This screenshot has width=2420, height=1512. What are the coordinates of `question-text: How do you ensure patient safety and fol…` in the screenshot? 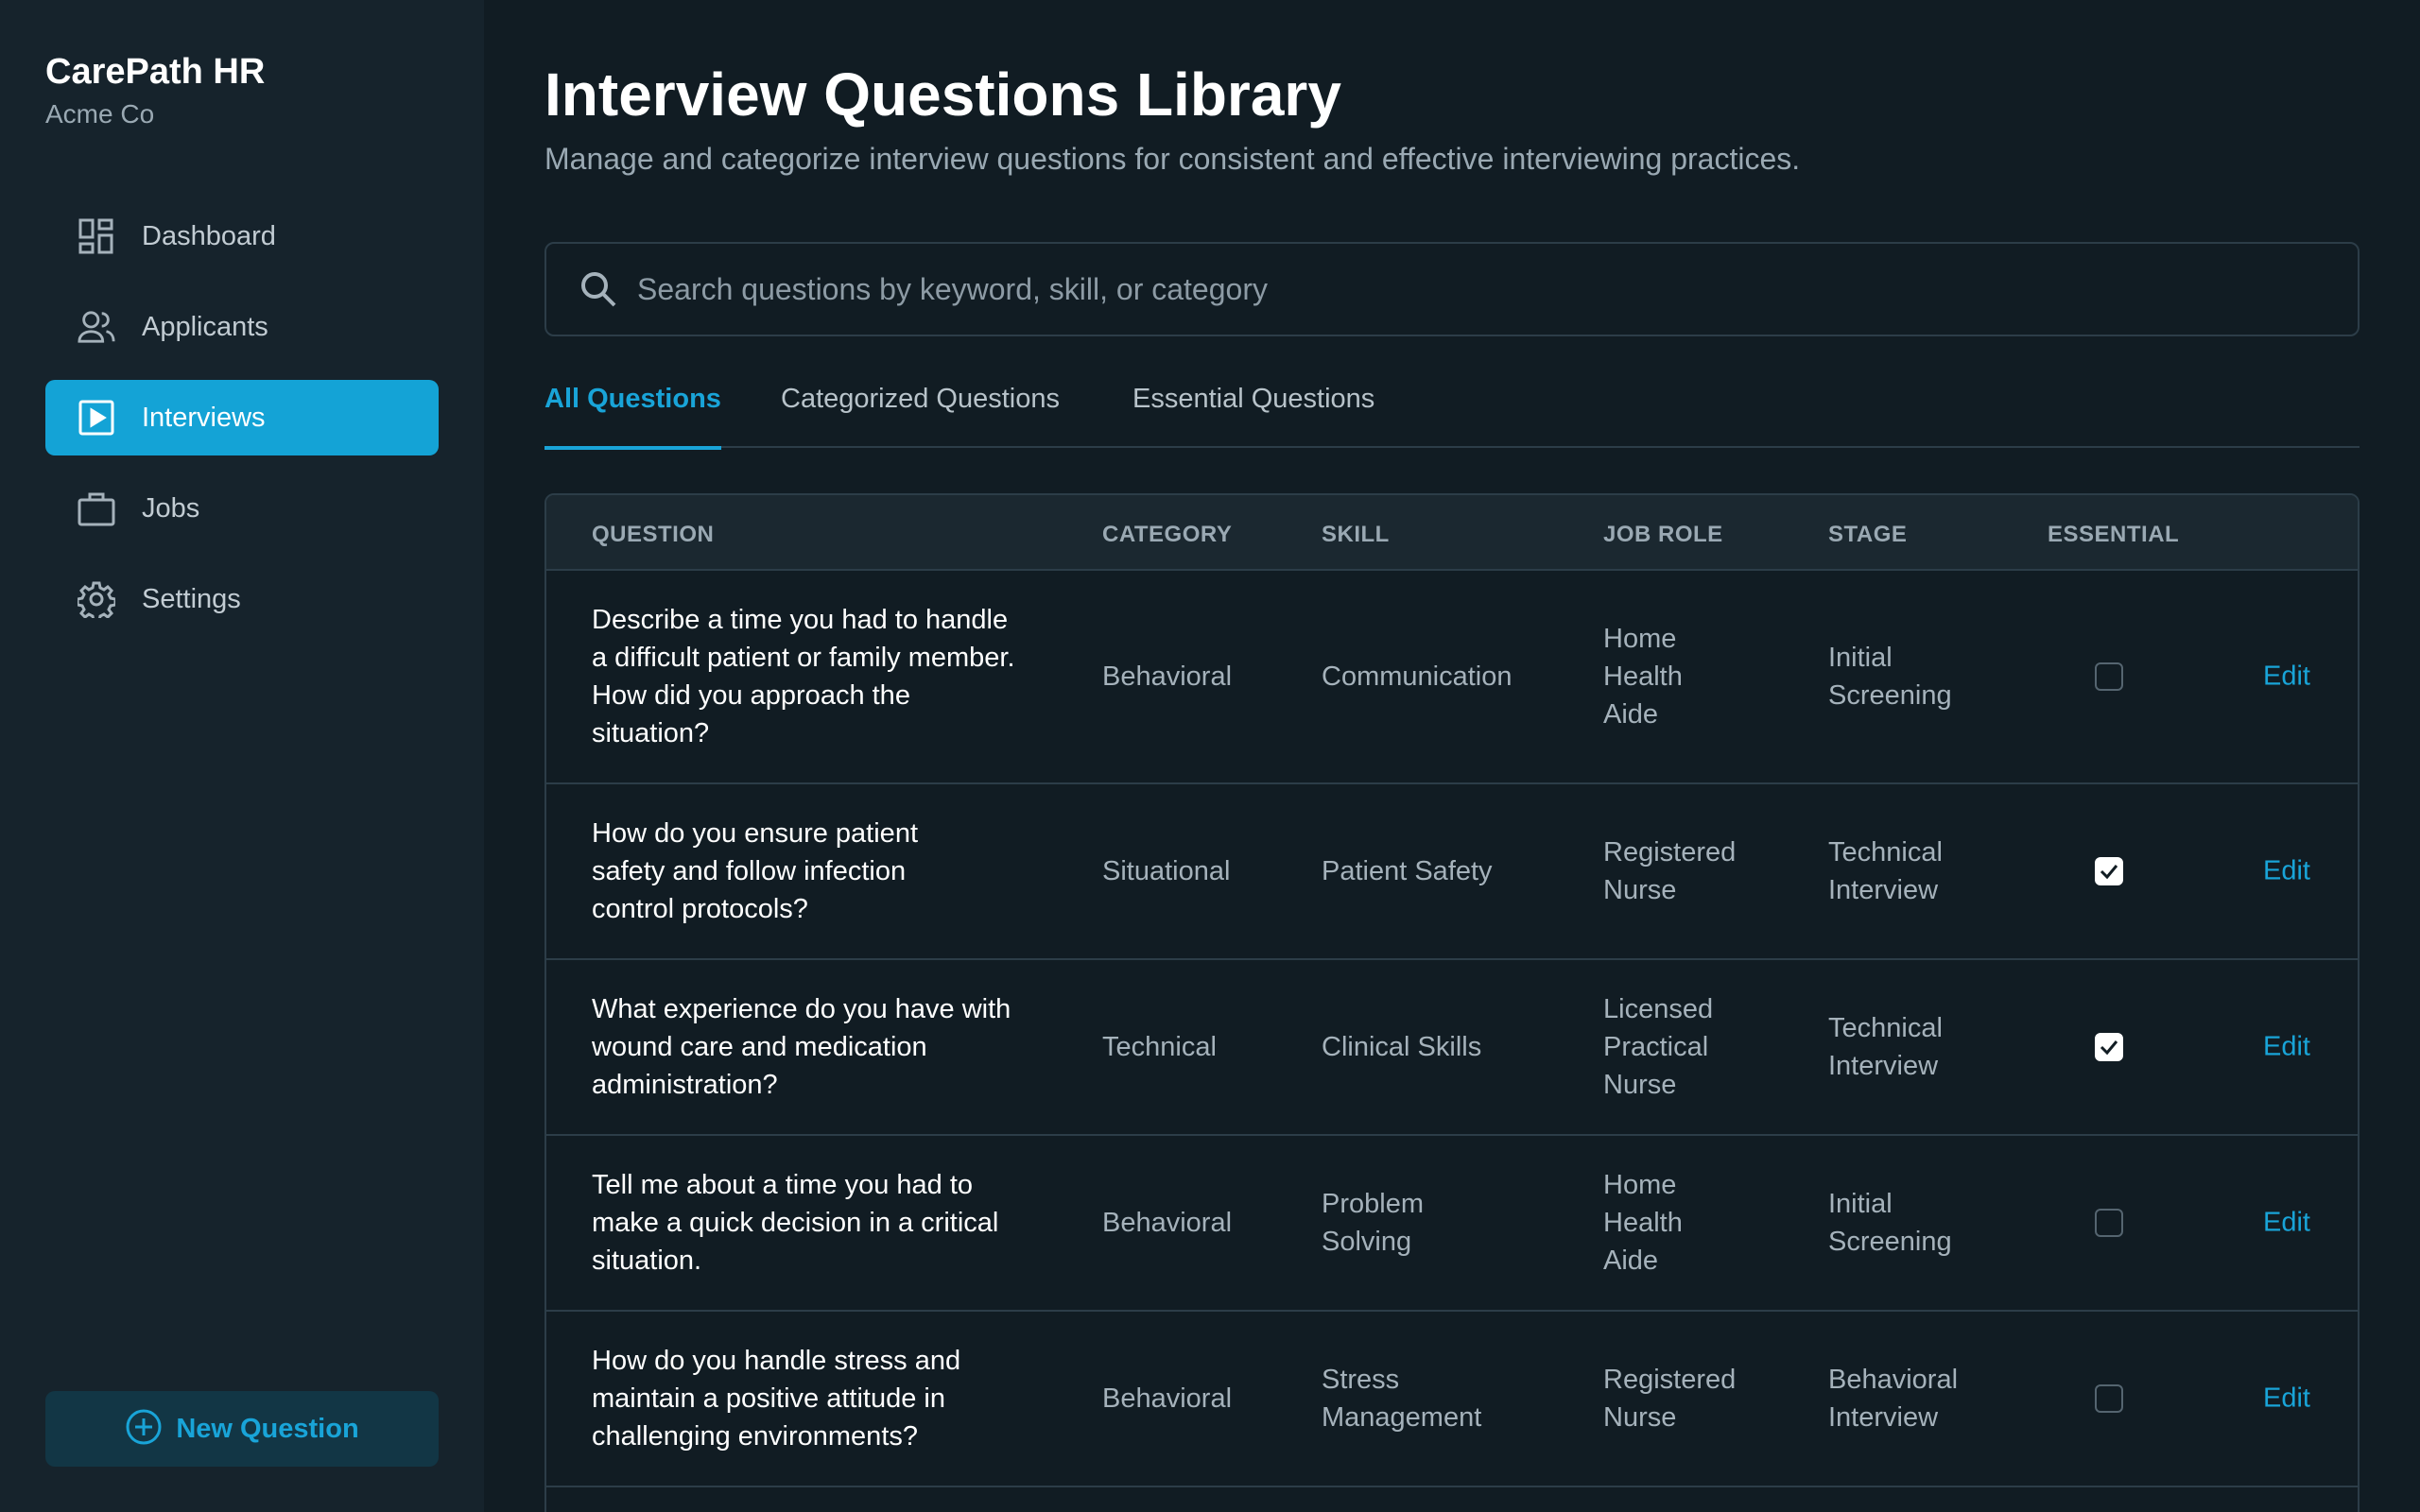 It's located at (755, 871).